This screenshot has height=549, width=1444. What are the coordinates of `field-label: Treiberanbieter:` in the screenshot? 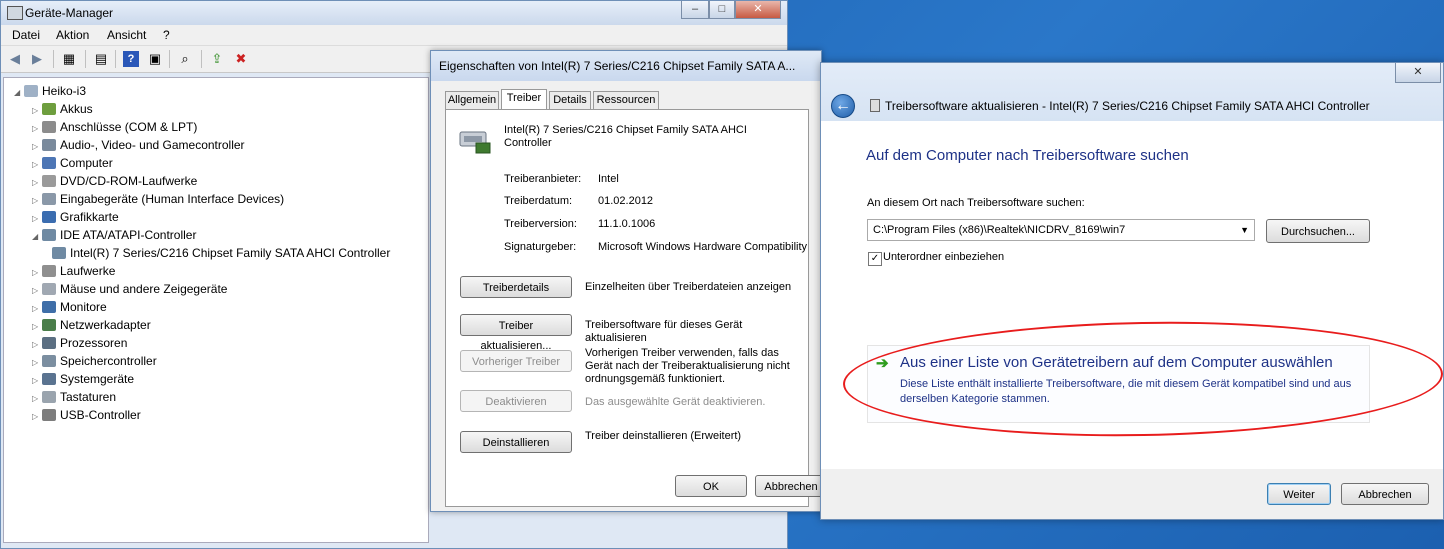 It's located at (543, 179).